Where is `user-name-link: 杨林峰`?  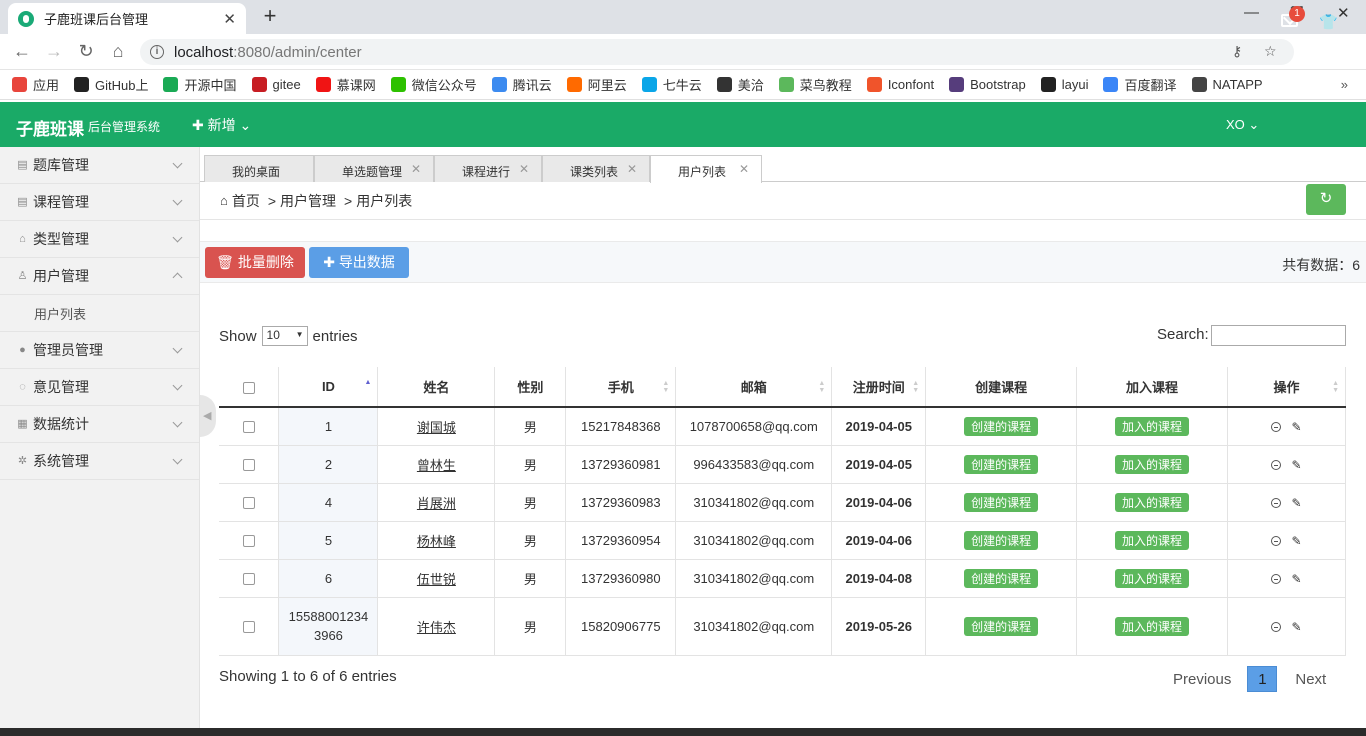
user-name-link: 杨林峰 is located at coordinates (436, 541).